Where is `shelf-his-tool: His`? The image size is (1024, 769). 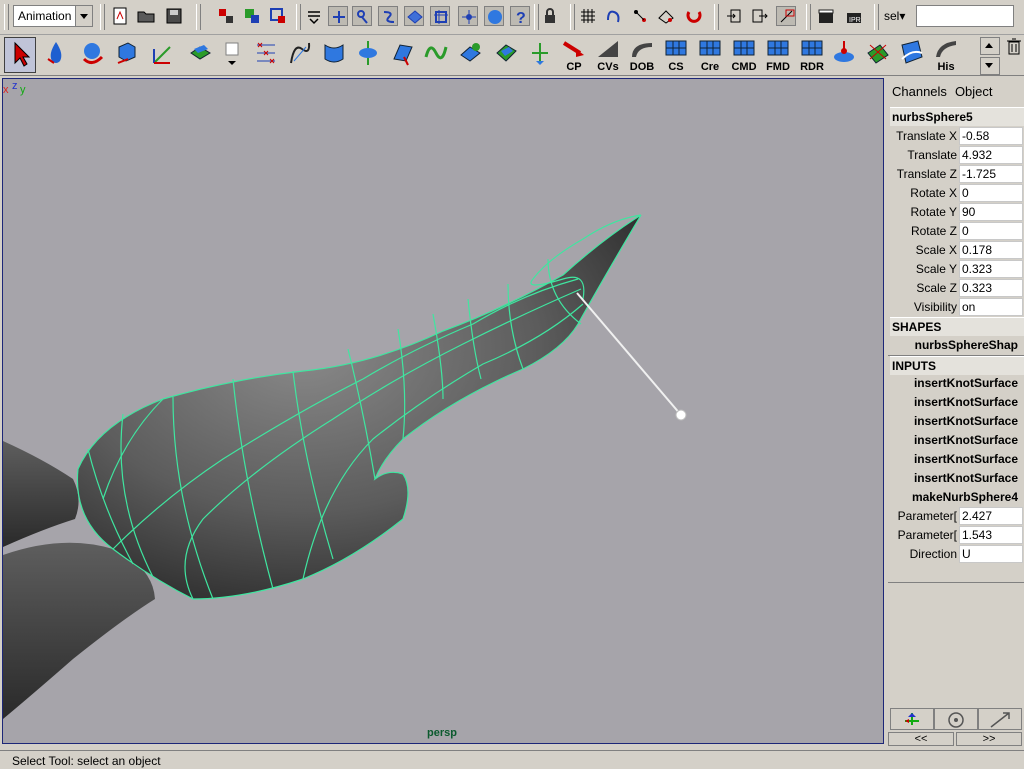
shelf-his-tool: His is located at coordinates (946, 55).